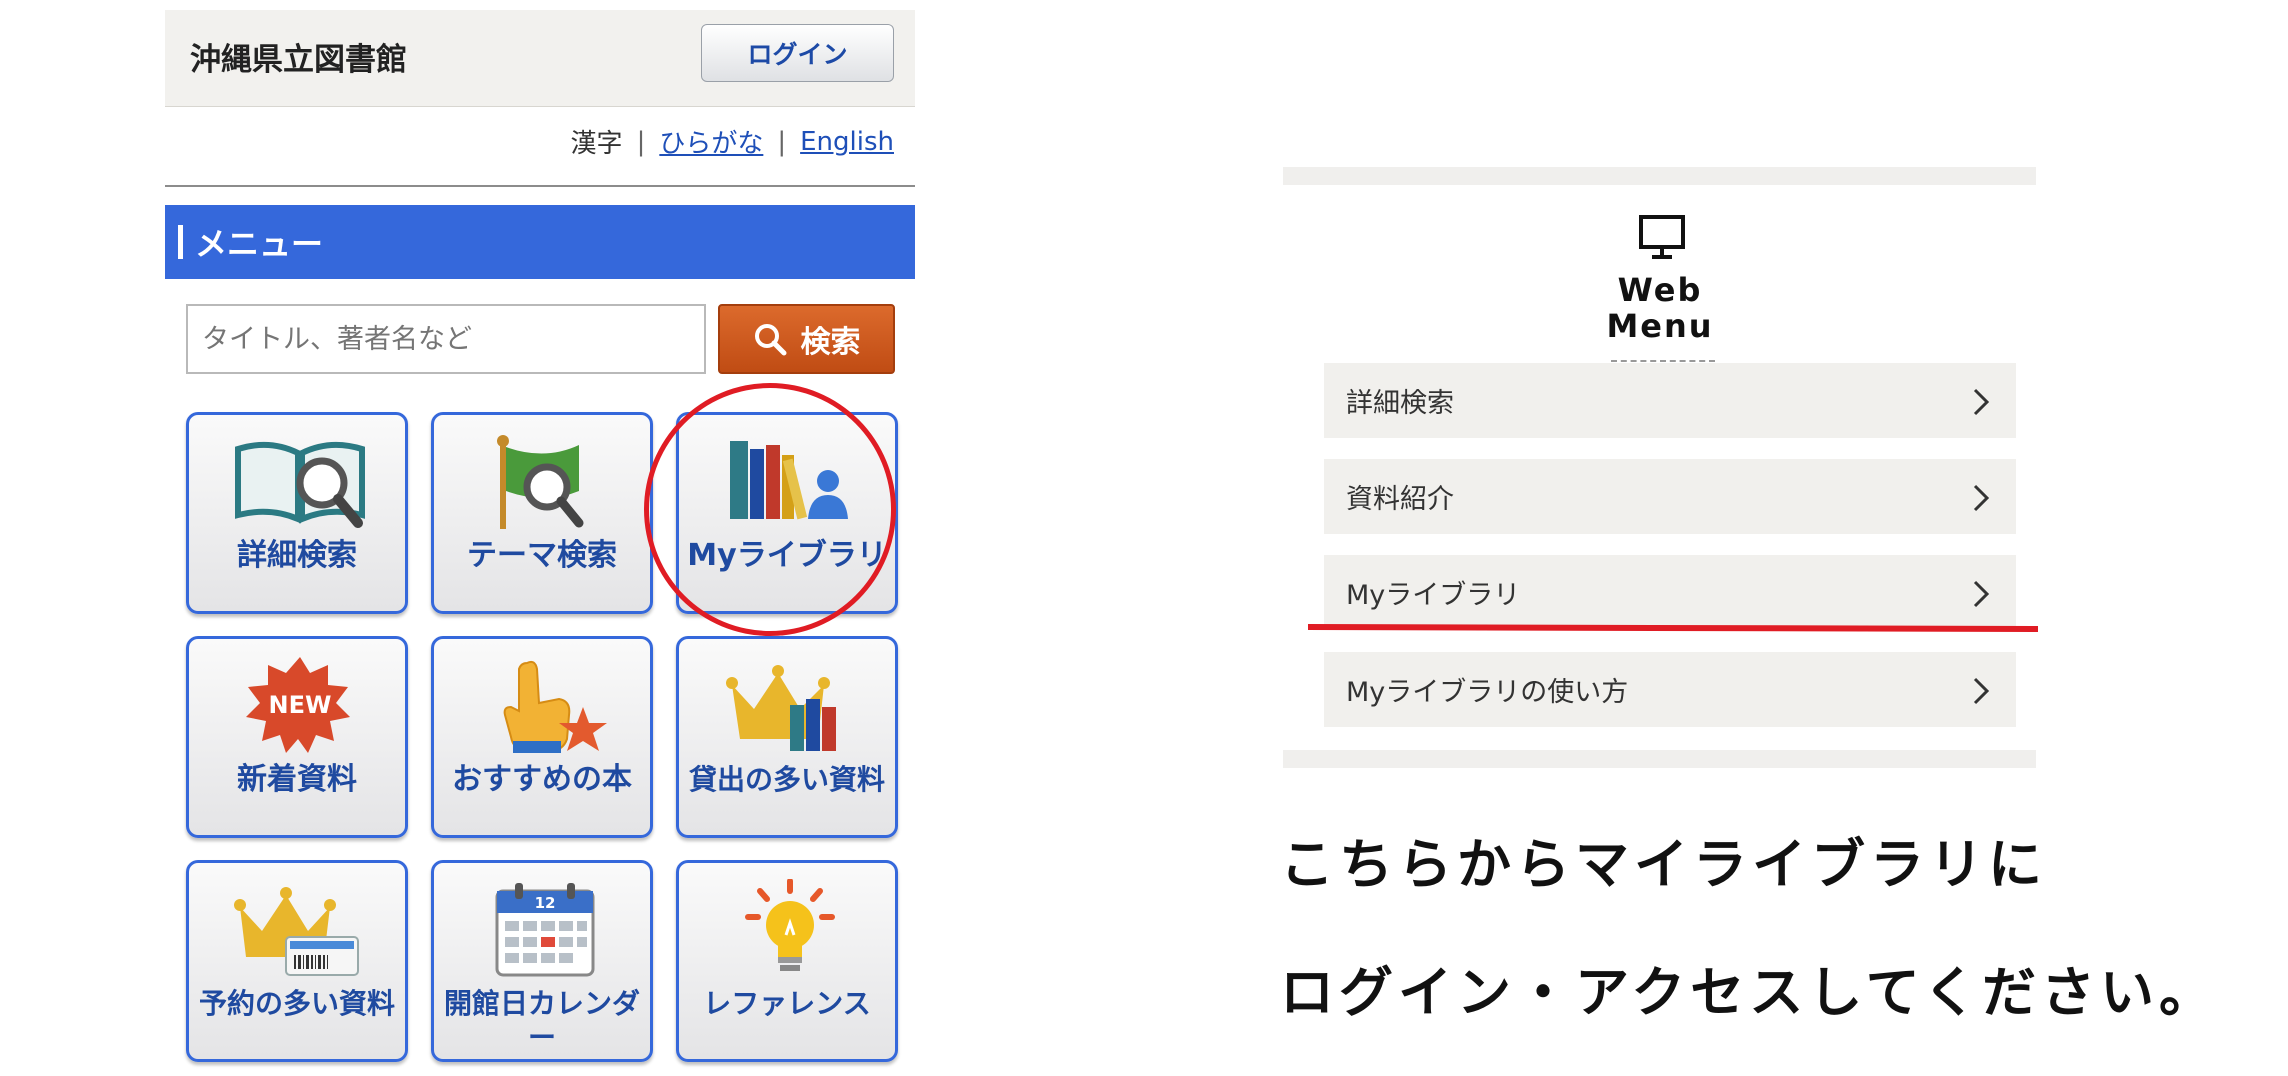 Image resolution: width=2288 pixels, height=1076 pixels. Describe the element at coordinates (770, 509) in the screenshot. I see `highlight-circle` at that location.